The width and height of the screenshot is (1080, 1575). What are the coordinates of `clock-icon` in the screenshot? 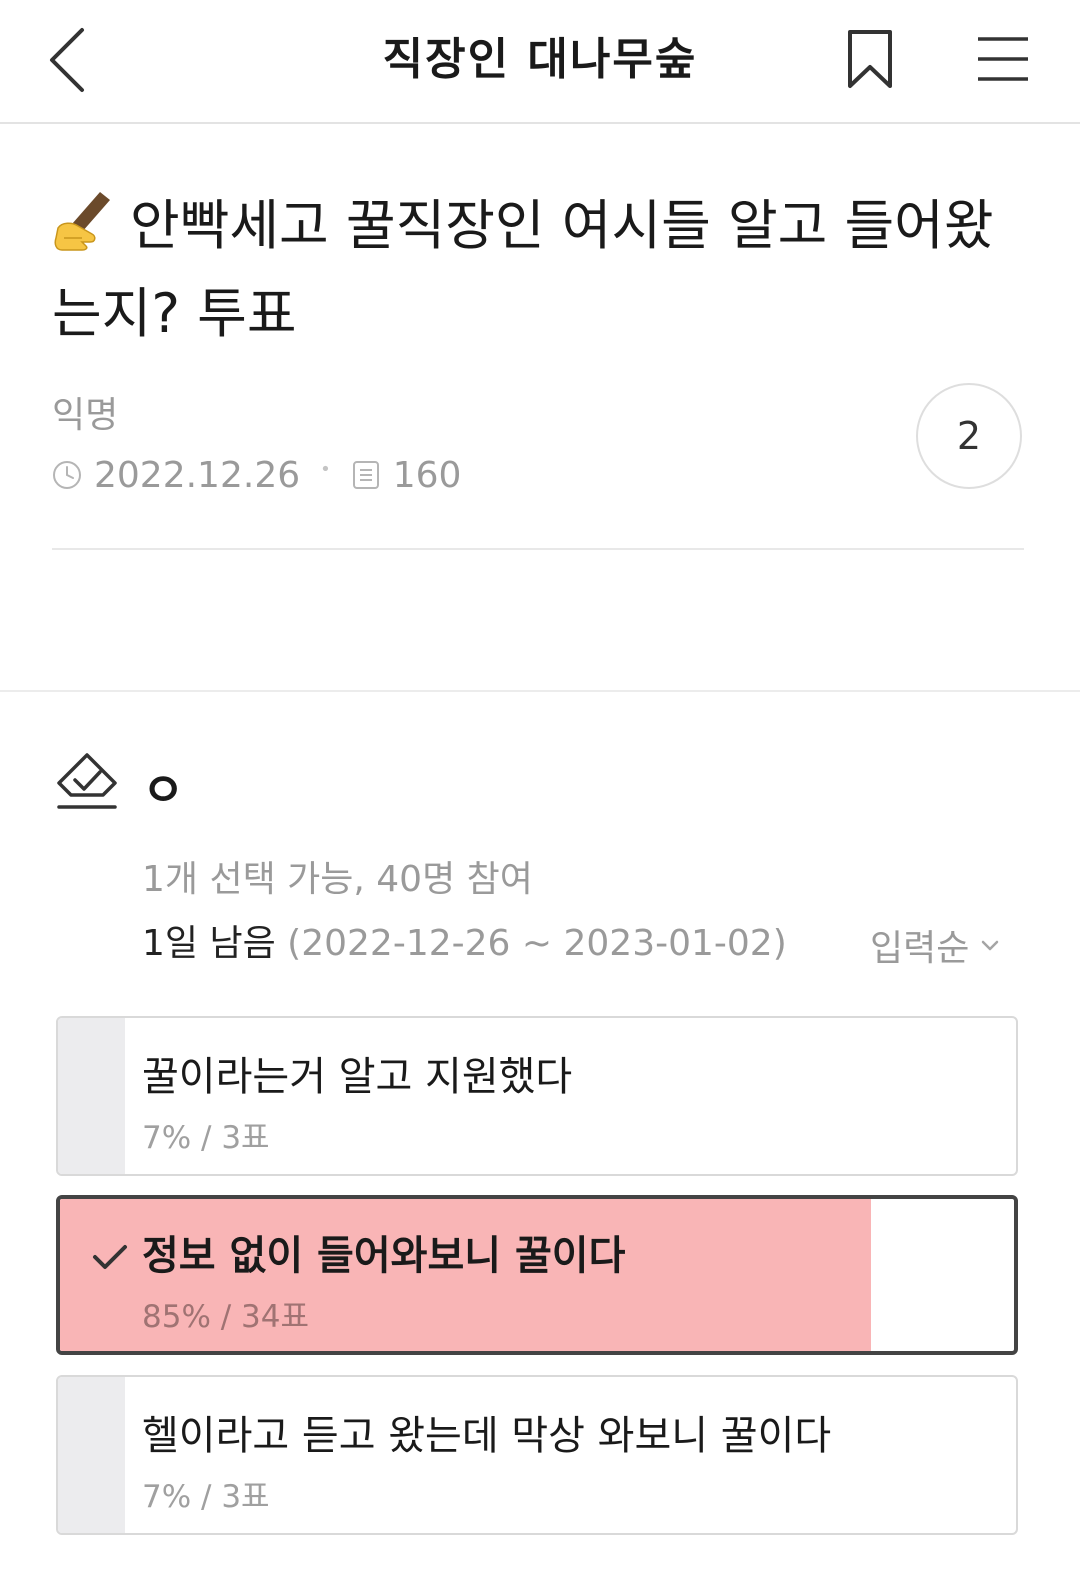 It's located at (67, 475).